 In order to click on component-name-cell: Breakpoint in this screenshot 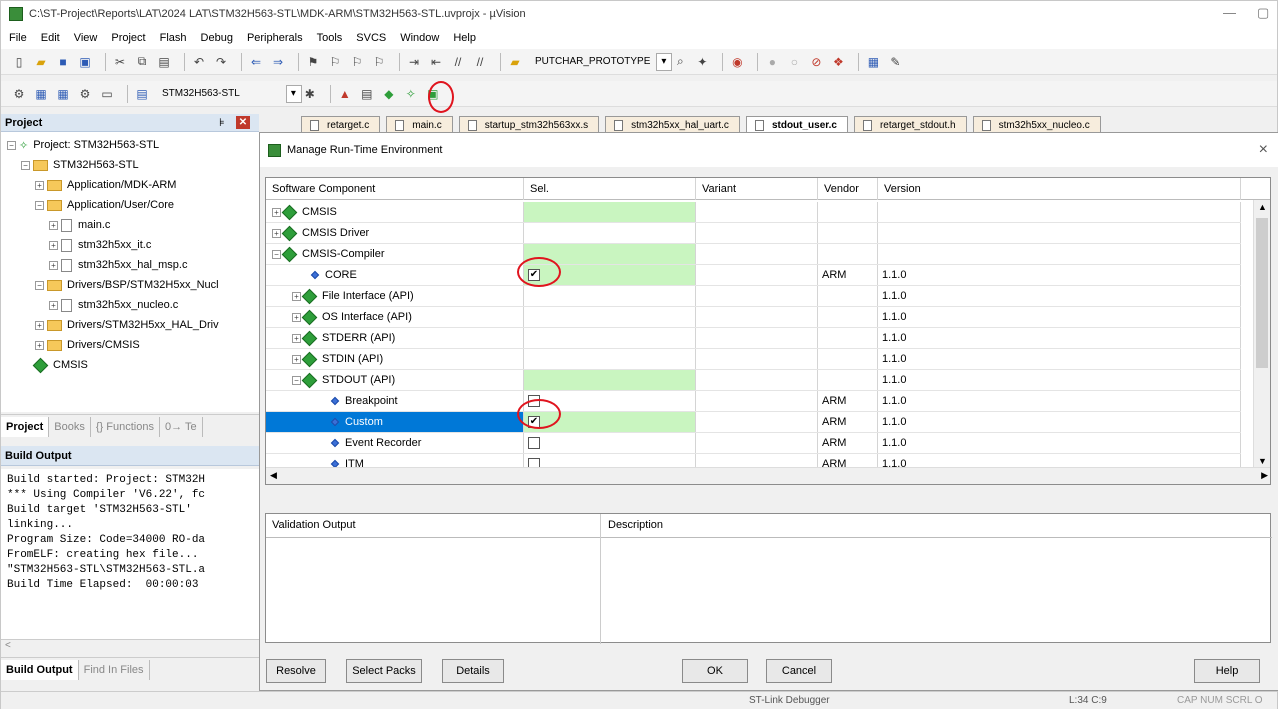, I will do `click(395, 401)`.